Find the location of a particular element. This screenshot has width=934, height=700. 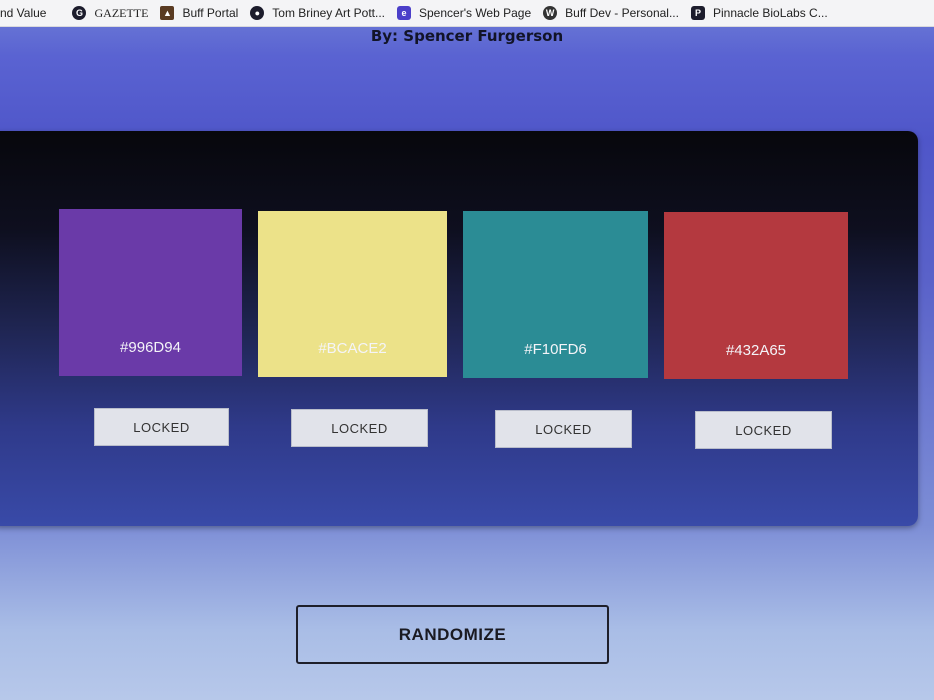

bookmark-value: nd Value is located at coordinates (29, 13).